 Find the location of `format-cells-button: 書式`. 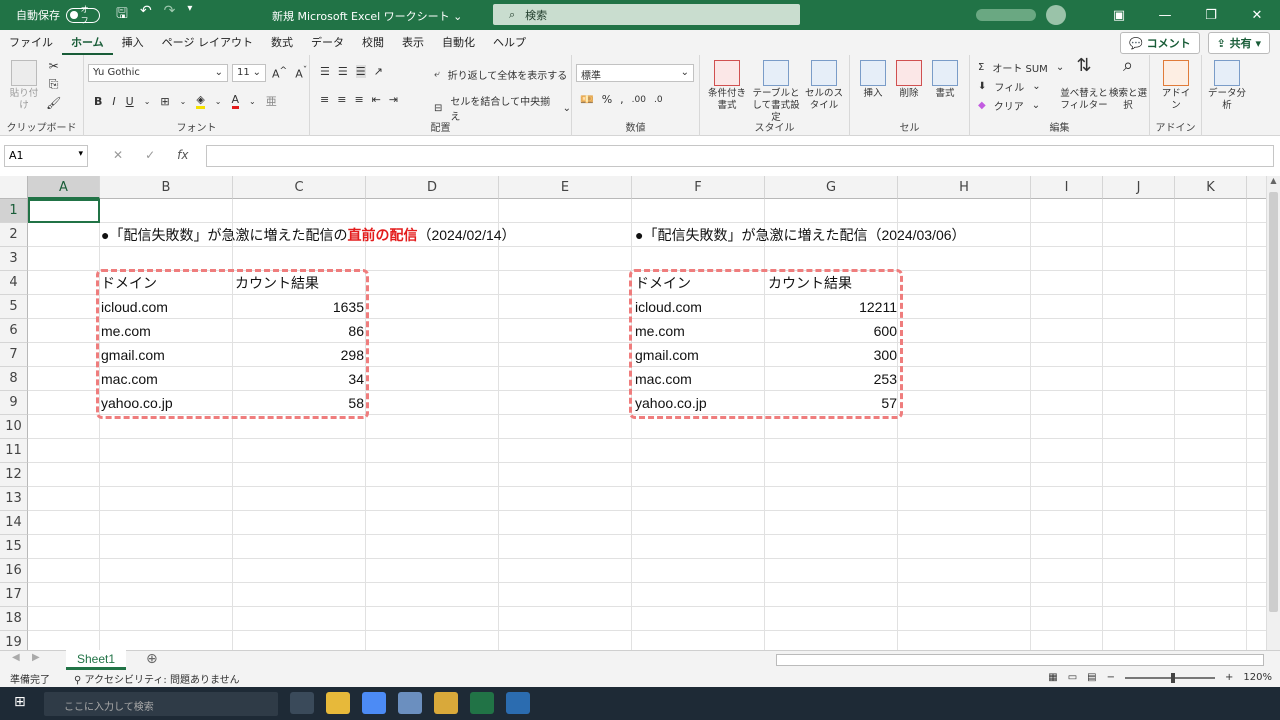

format-cells-button: 書式 is located at coordinates (945, 80).